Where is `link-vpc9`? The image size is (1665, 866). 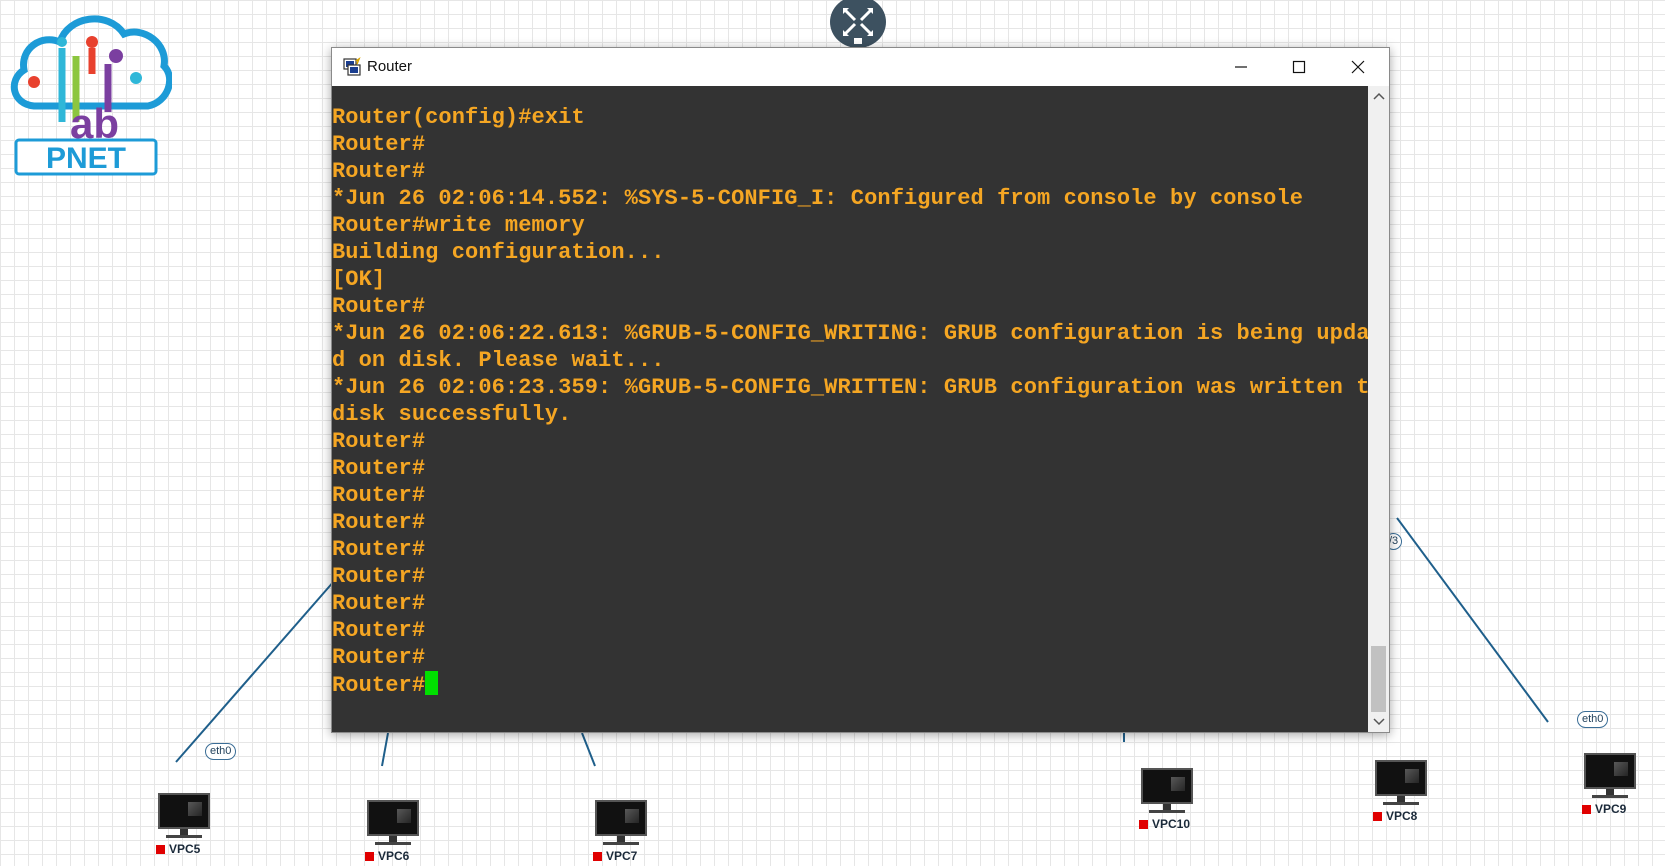
link-vpc9 is located at coordinates (1472, 620).